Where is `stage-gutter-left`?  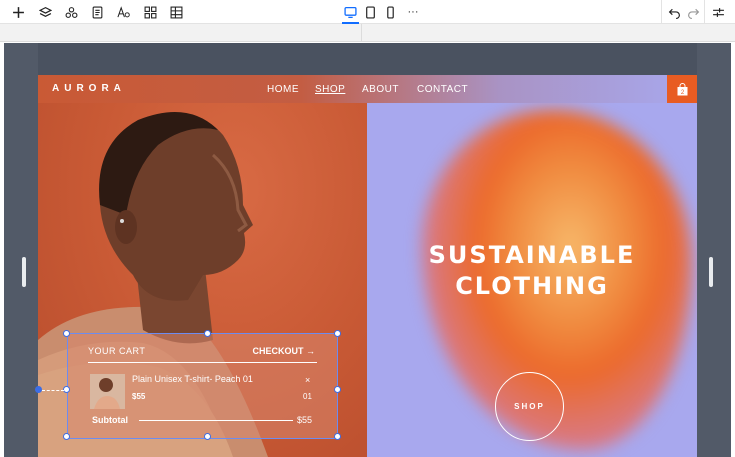
stage-gutter-left is located at coordinates (21, 250).